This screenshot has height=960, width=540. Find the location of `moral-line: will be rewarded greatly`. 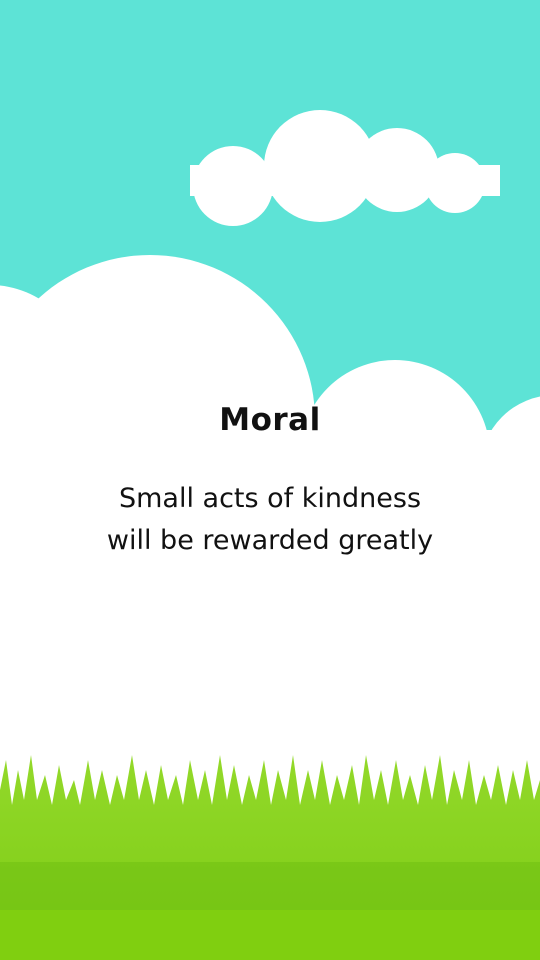

moral-line: will be rewarded greatly is located at coordinates (270, 540).